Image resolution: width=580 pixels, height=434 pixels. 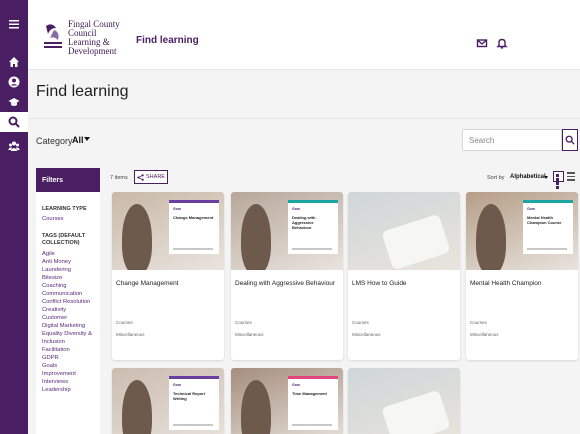 What do you see at coordinates (68, 286) in the screenshot?
I see `filter-item: Coaching` at bounding box center [68, 286].